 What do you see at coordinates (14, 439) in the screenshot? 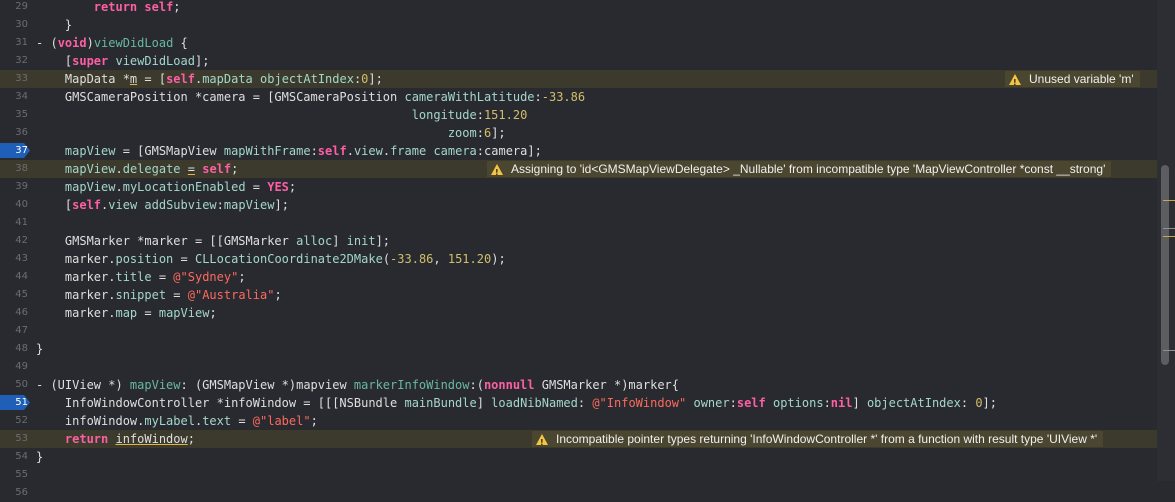
I see `line-number: 53` at bounding box center [14, 439].